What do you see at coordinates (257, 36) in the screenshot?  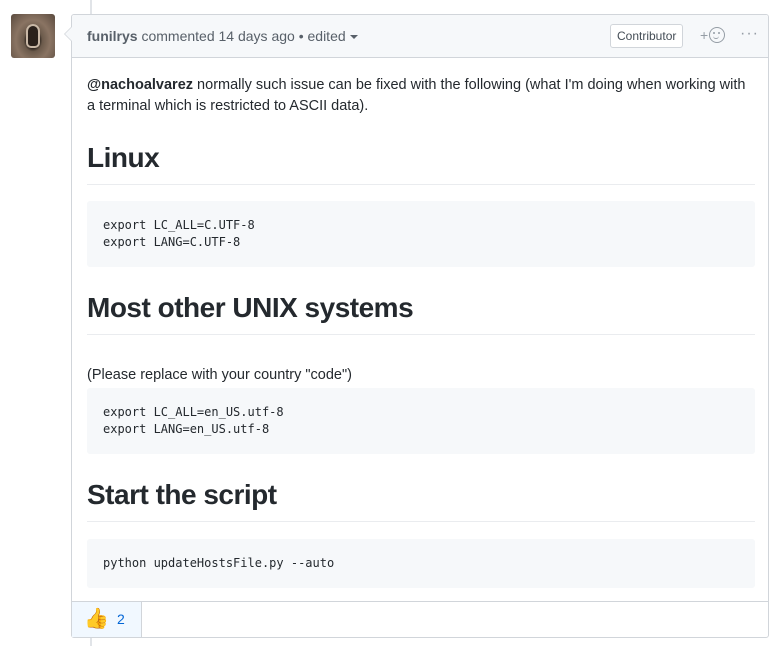 I see `comment-time: 14 days ago` at bounding box center [257, 36].